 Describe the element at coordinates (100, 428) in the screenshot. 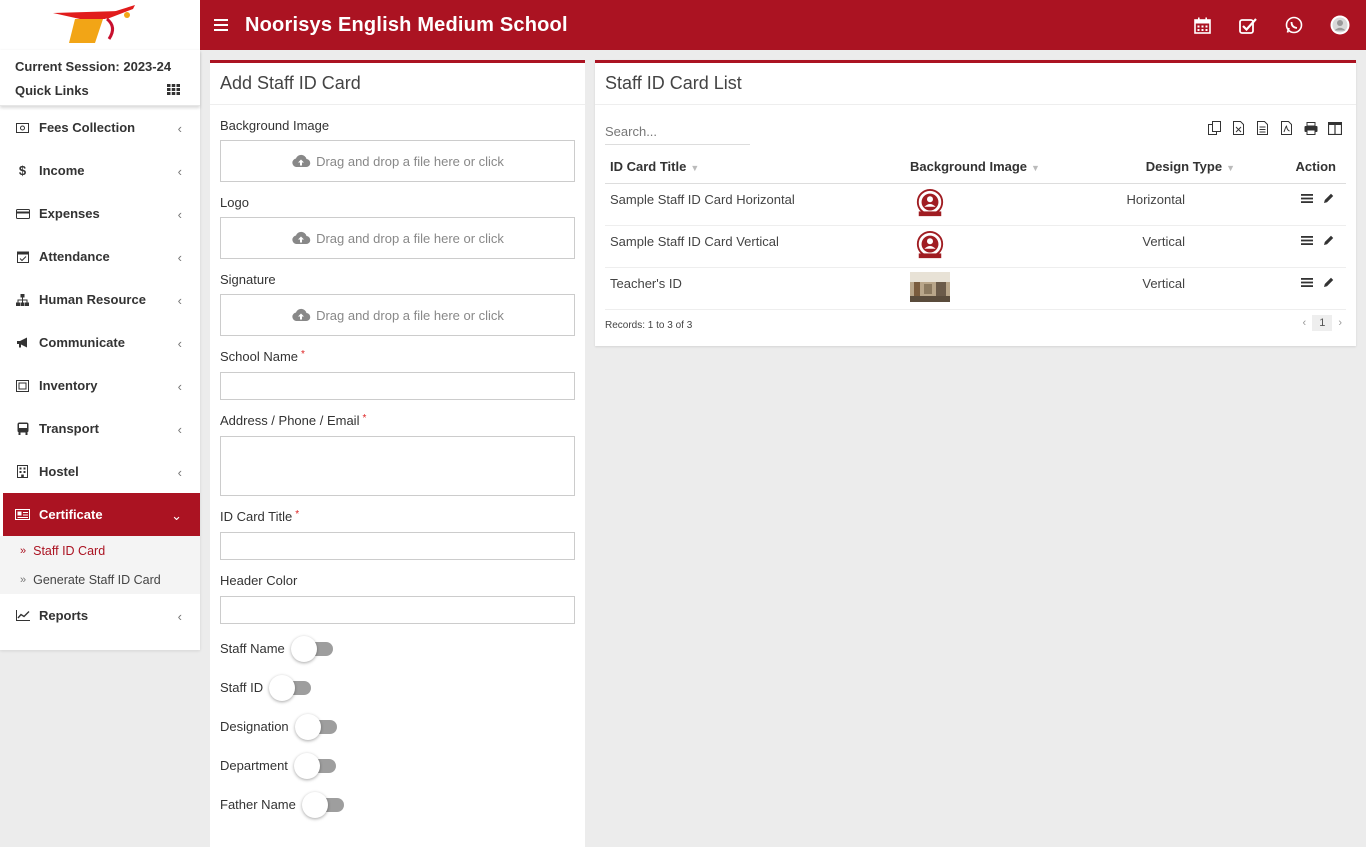

I see `sidebar-item-transport: Transport ‹` at that location.